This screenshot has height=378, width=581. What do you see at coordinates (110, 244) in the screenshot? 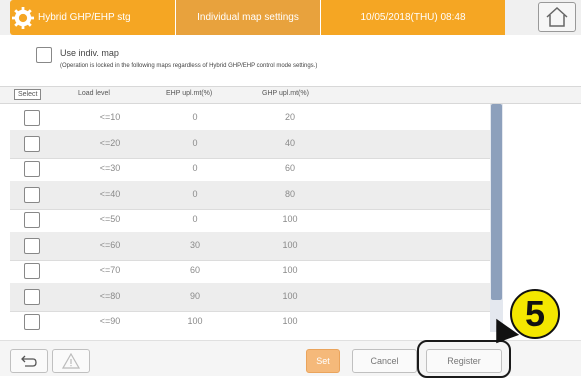
I see `load-level-cell: <=60` at bounding box center [110, 244].